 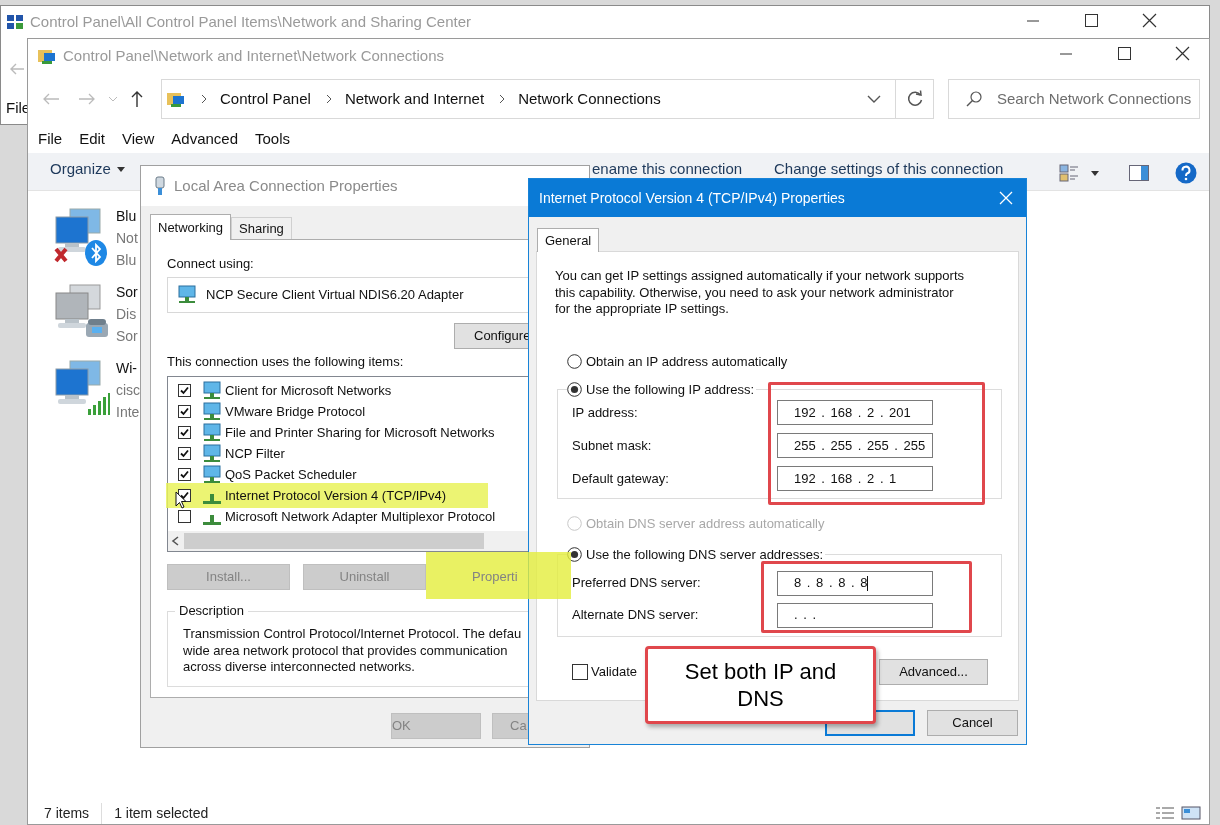 What do you see at coordinates (127, 260) in the screenshot?
I see `connection-detail: Blu` at bounding box center [127, 260].